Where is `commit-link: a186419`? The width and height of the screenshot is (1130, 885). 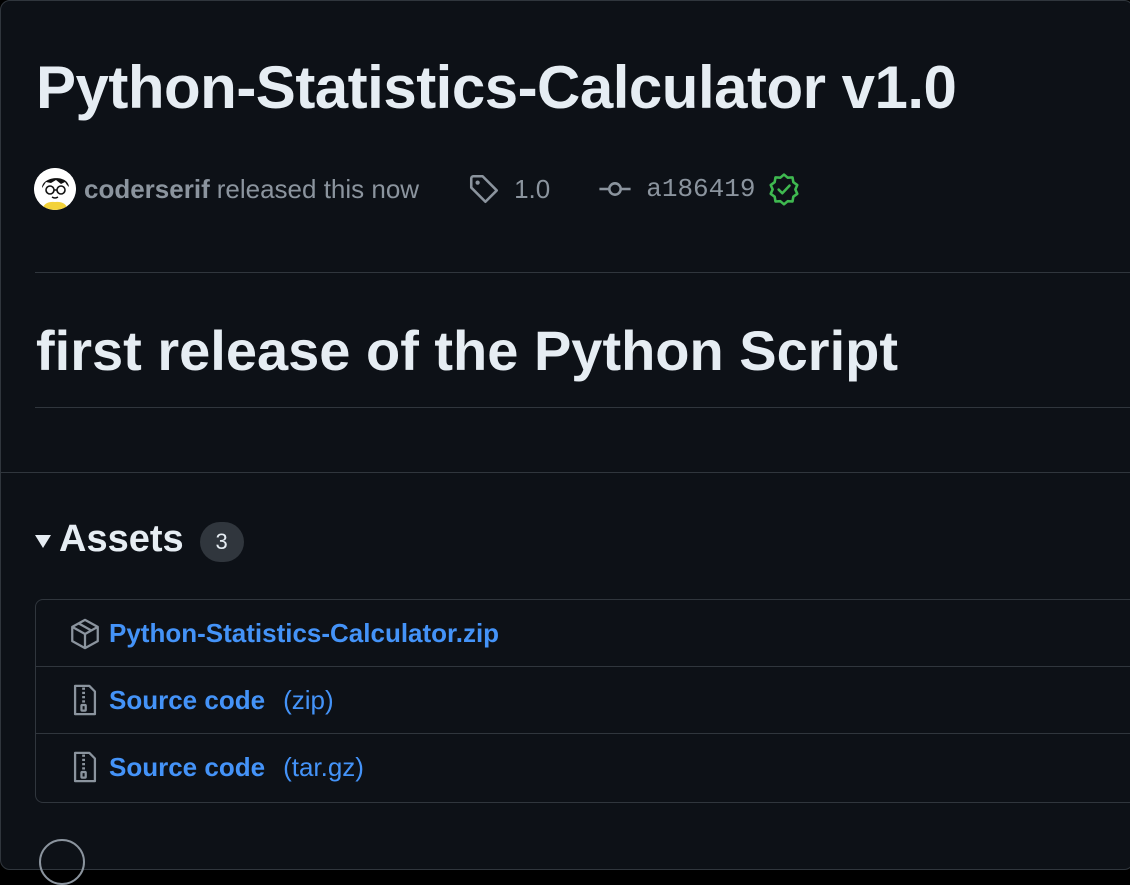 commit-link: a186419 is located at coordinates (700, 189).